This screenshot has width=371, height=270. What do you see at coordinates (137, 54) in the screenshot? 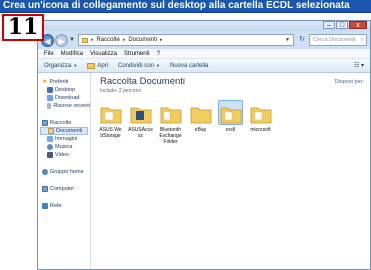
I see `menu-strumenti: Strumenti` at bounding box center [137, 54].